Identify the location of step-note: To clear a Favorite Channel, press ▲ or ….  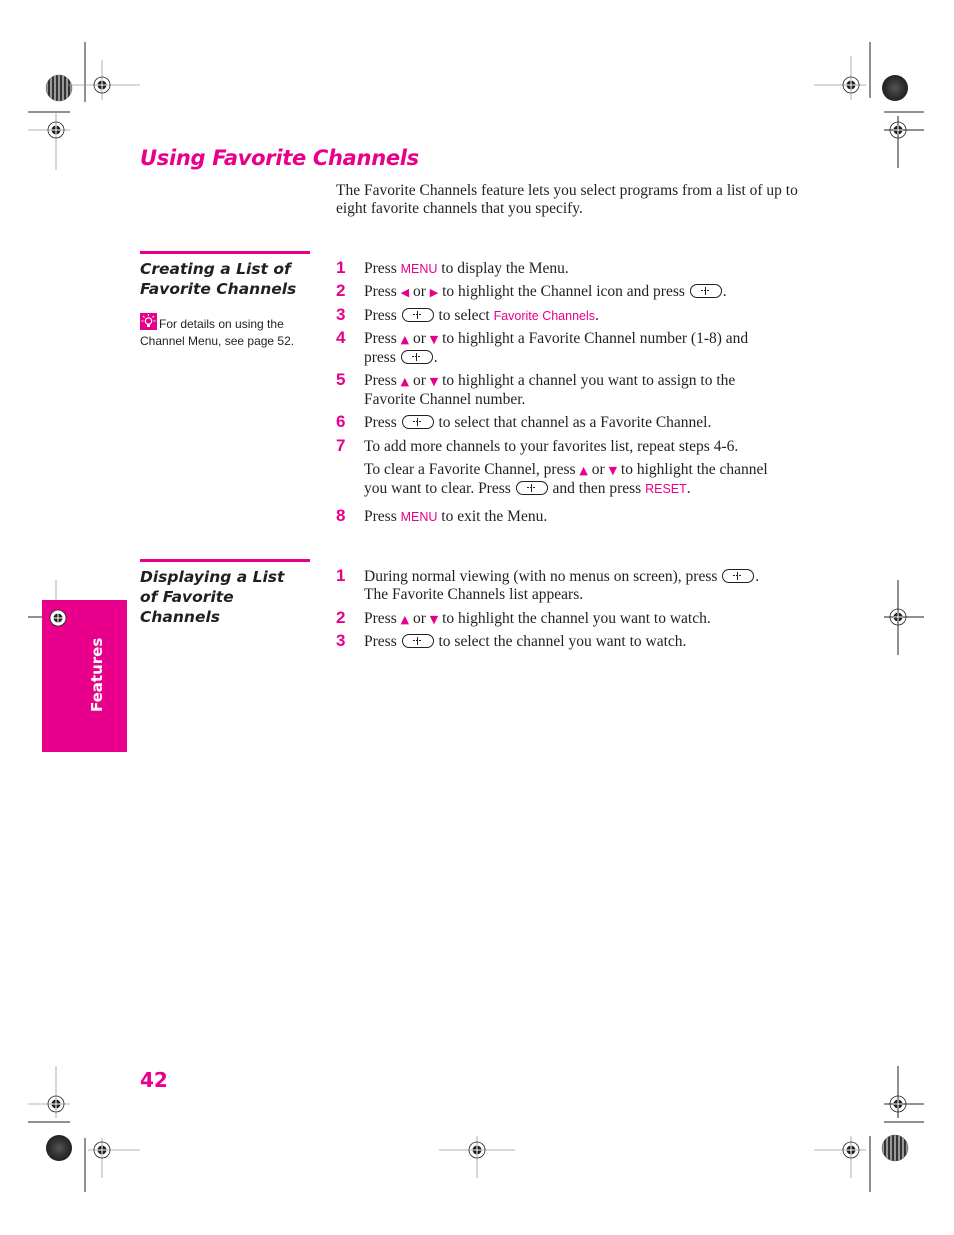
(566, 479).